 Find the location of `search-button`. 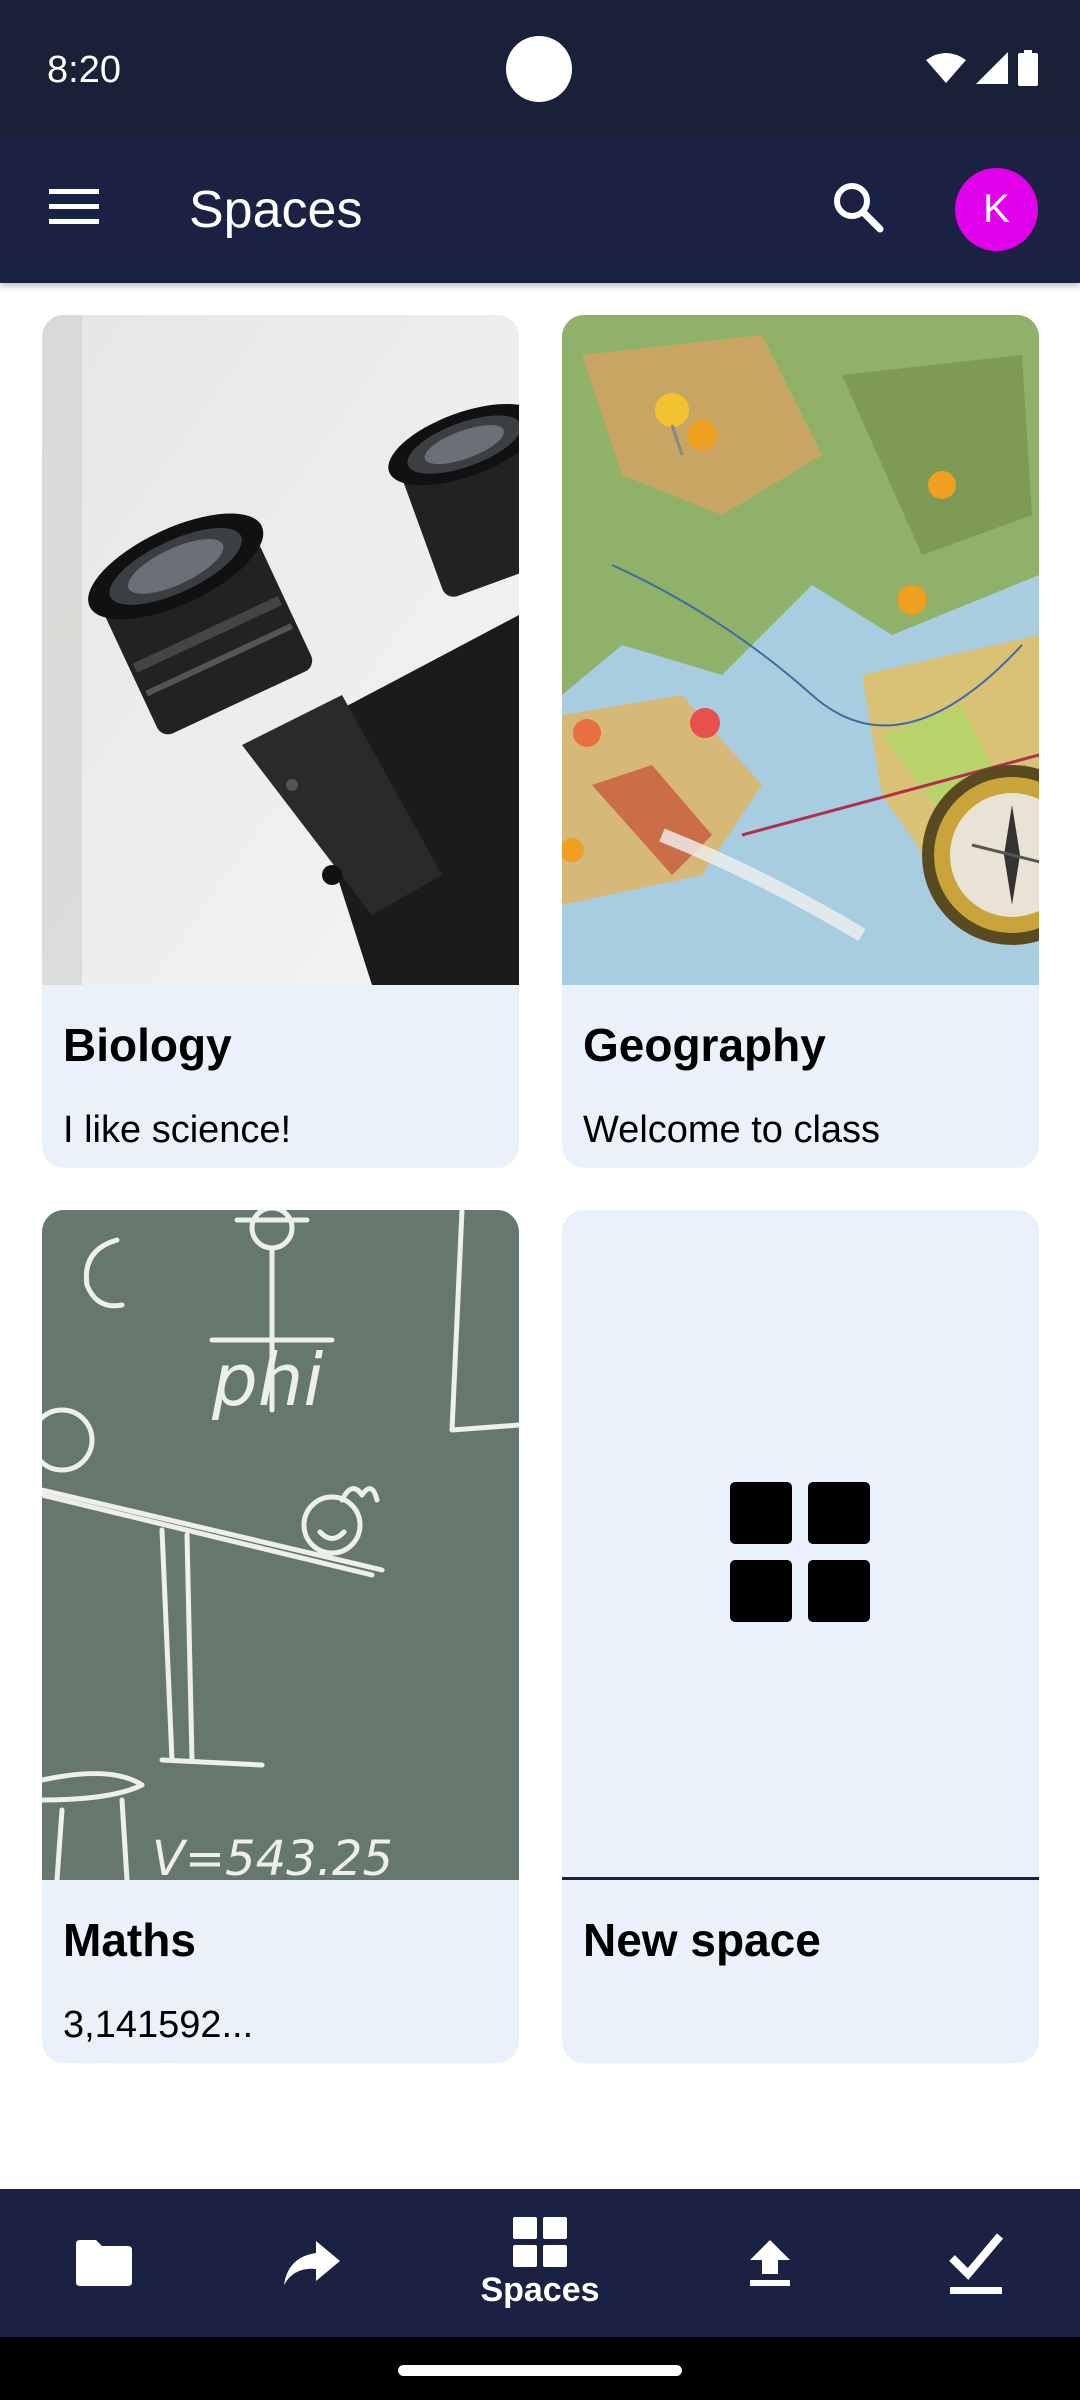

search-button is located at coordinates (858, 207).